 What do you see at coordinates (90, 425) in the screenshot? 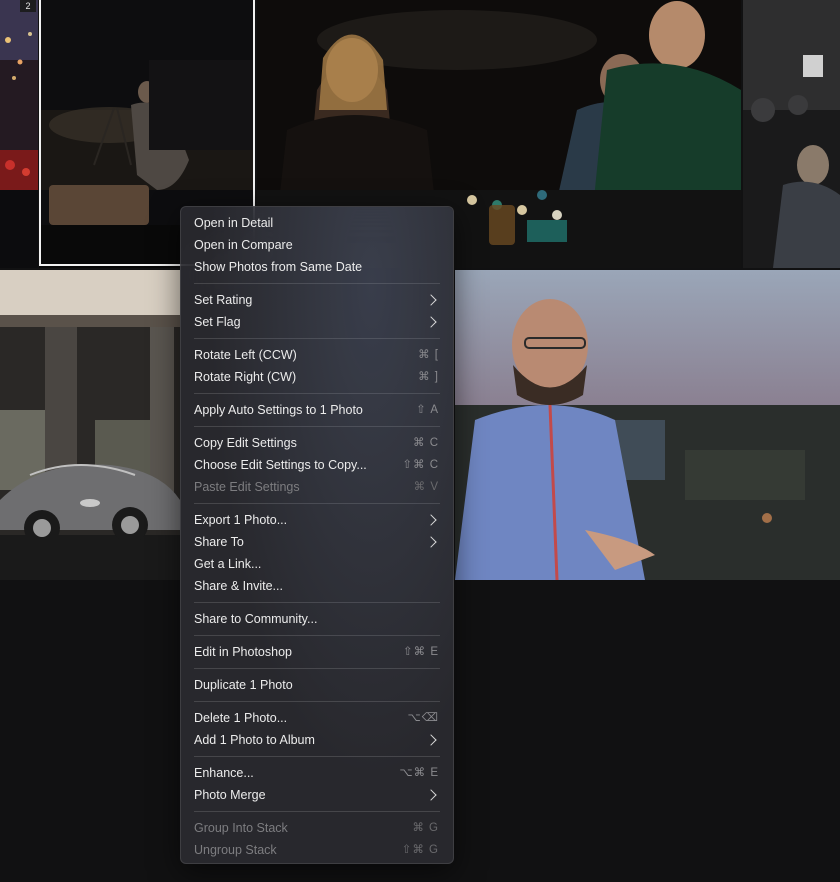
I see `photo-thumbnail-sports-car` at bounding box center [90, 425].